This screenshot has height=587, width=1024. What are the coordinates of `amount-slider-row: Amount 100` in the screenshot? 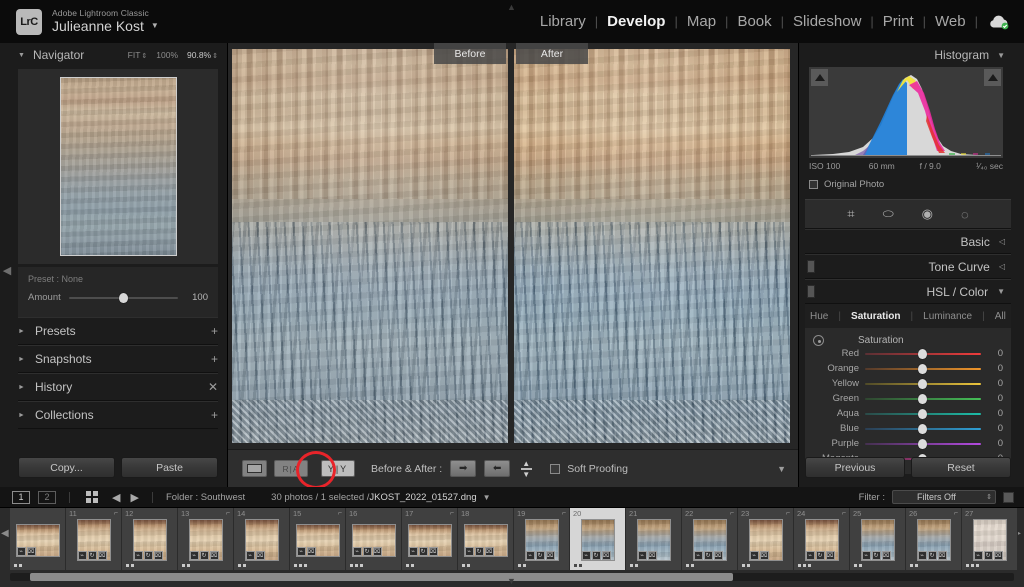 It's located at (118, 297).